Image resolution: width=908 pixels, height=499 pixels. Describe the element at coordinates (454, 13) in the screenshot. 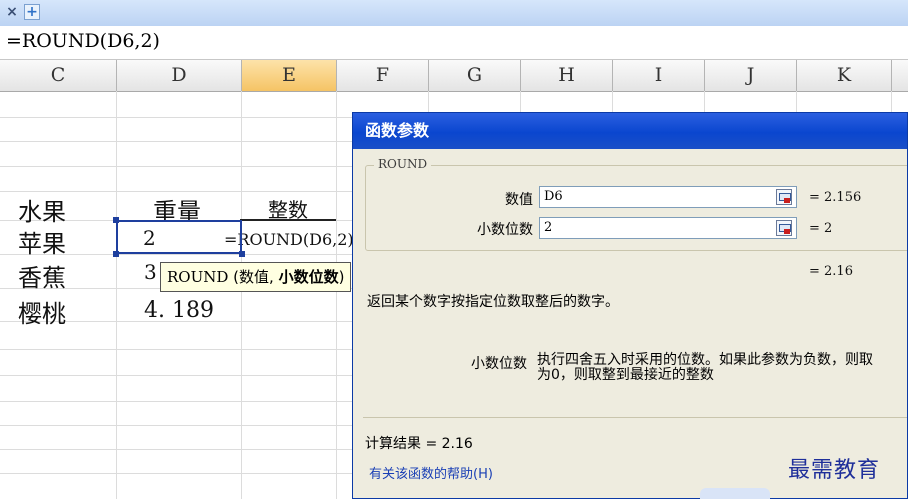

I see `sheet-tab-strip: × +` at that location.